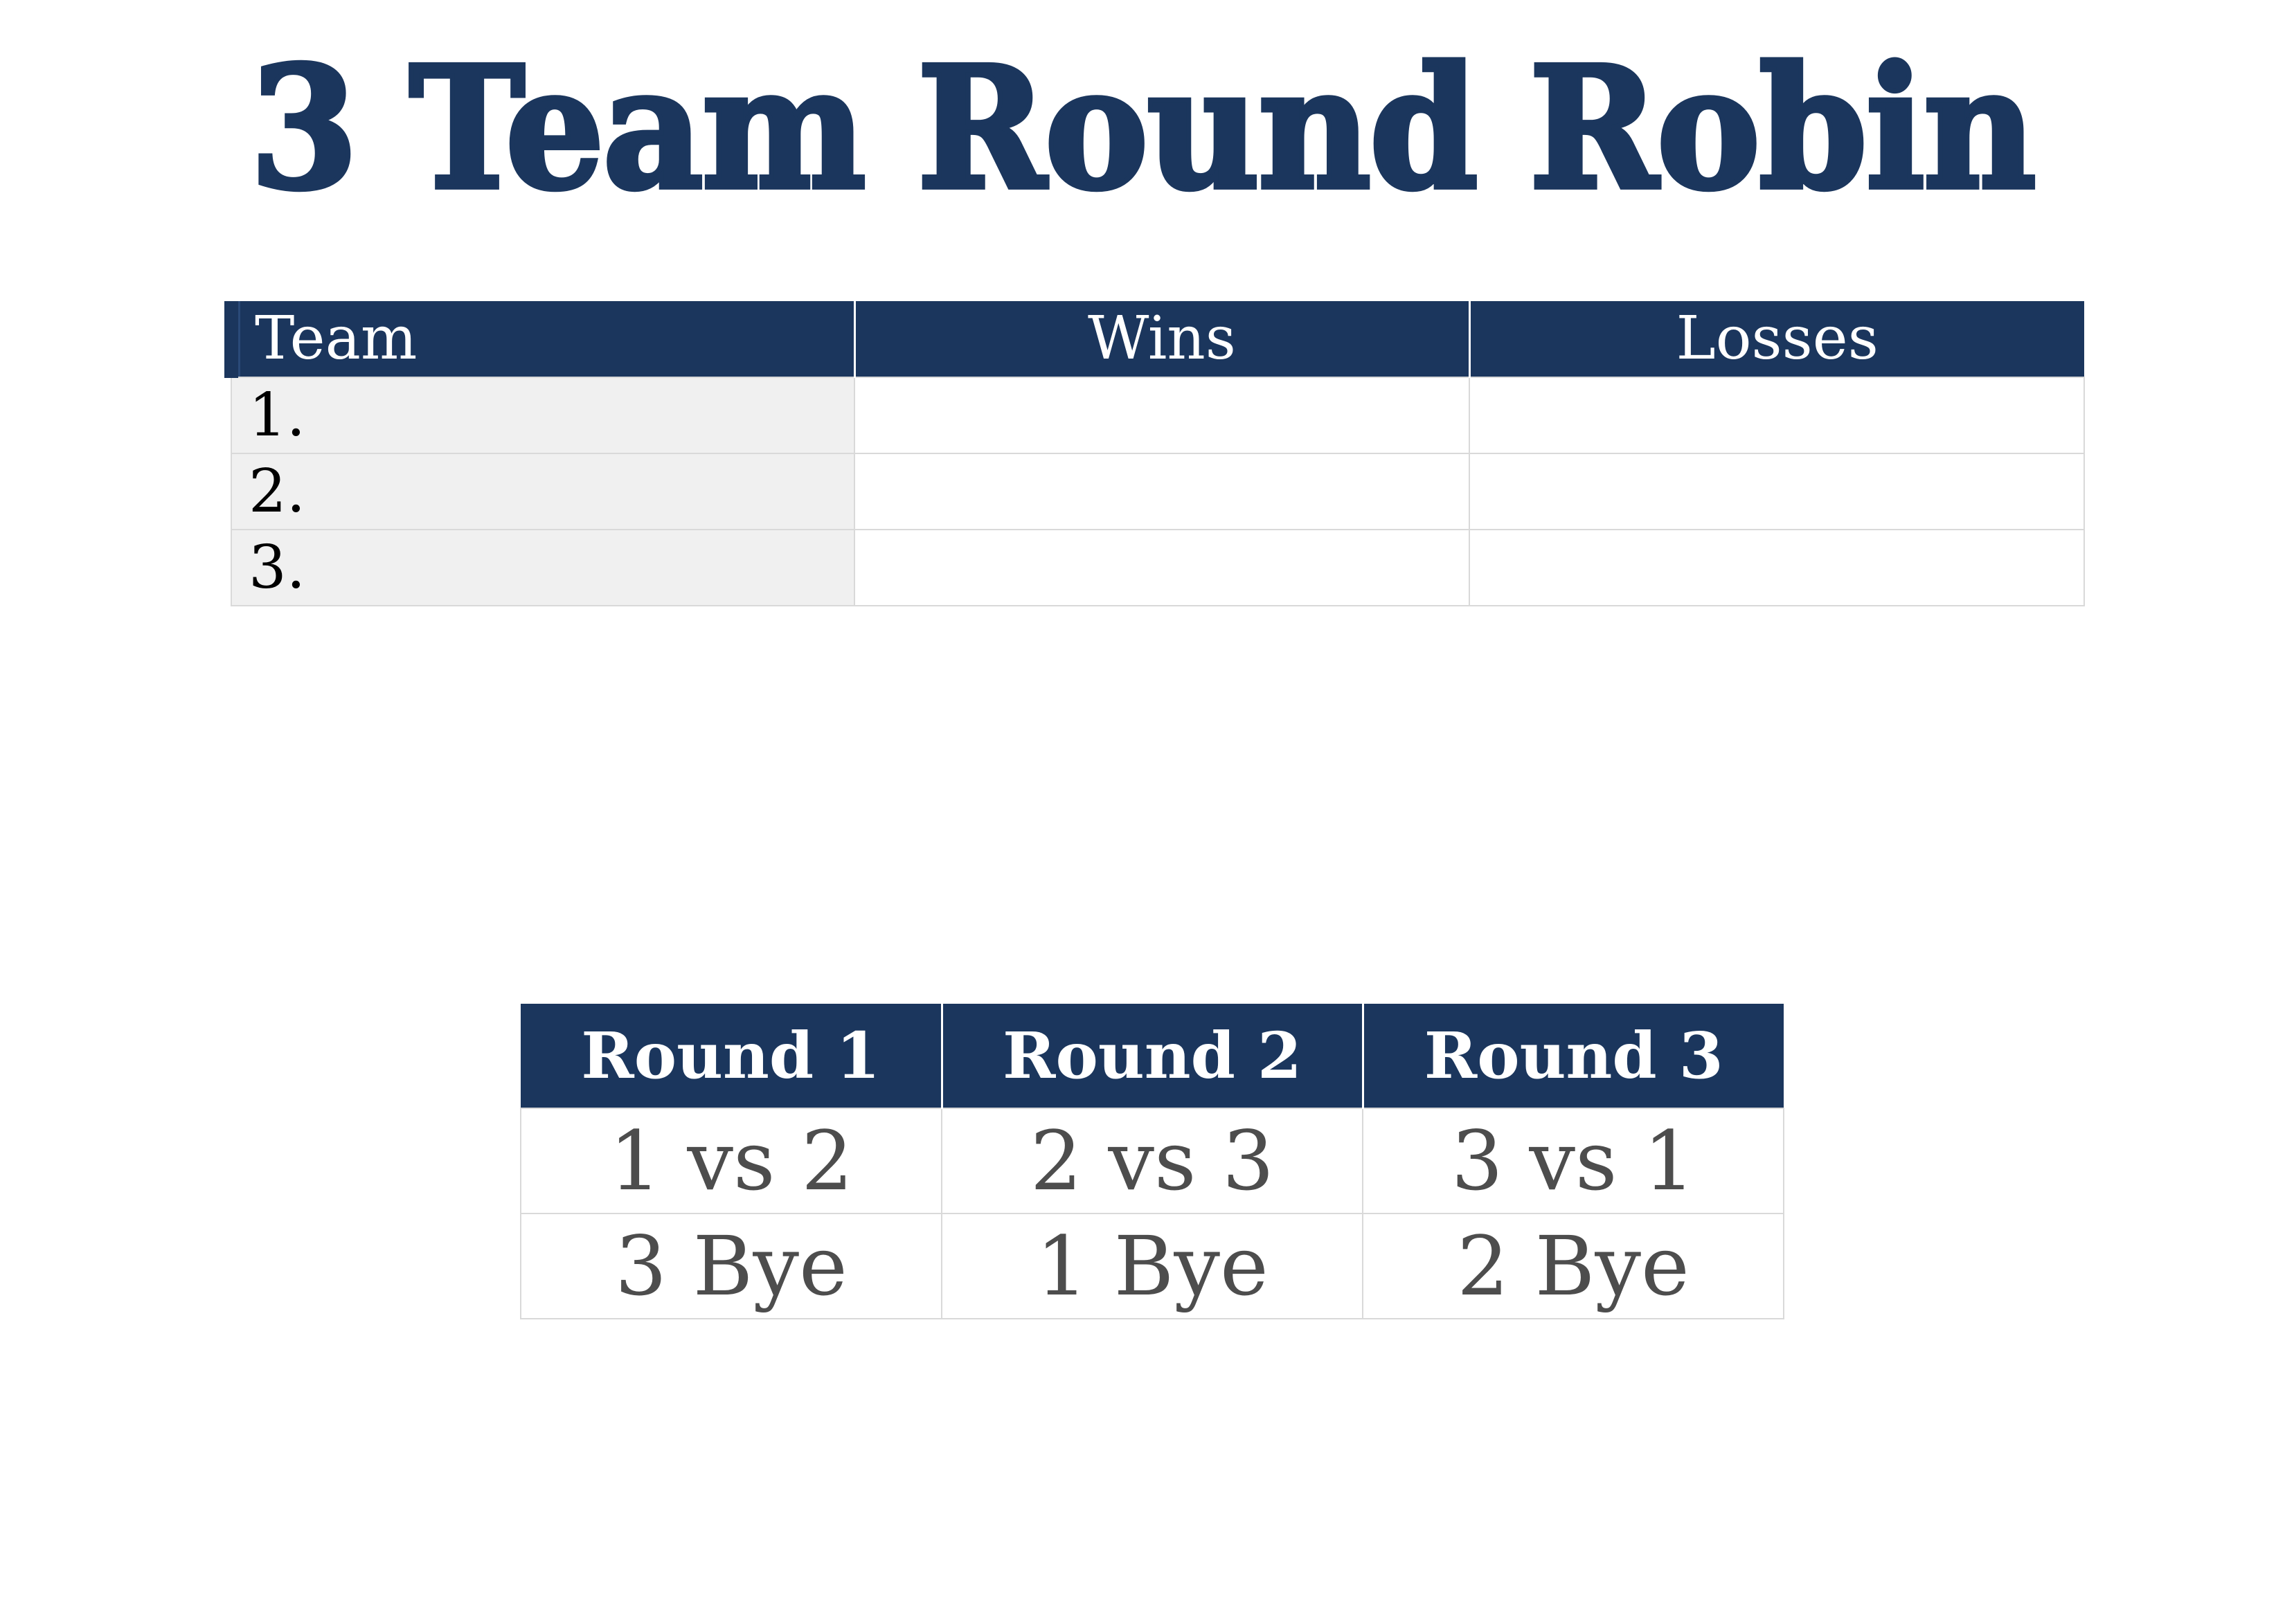  Describe the element at coordinates (732, 1056) in the screenshot. I see `round-1-header: Round 1` at that location.